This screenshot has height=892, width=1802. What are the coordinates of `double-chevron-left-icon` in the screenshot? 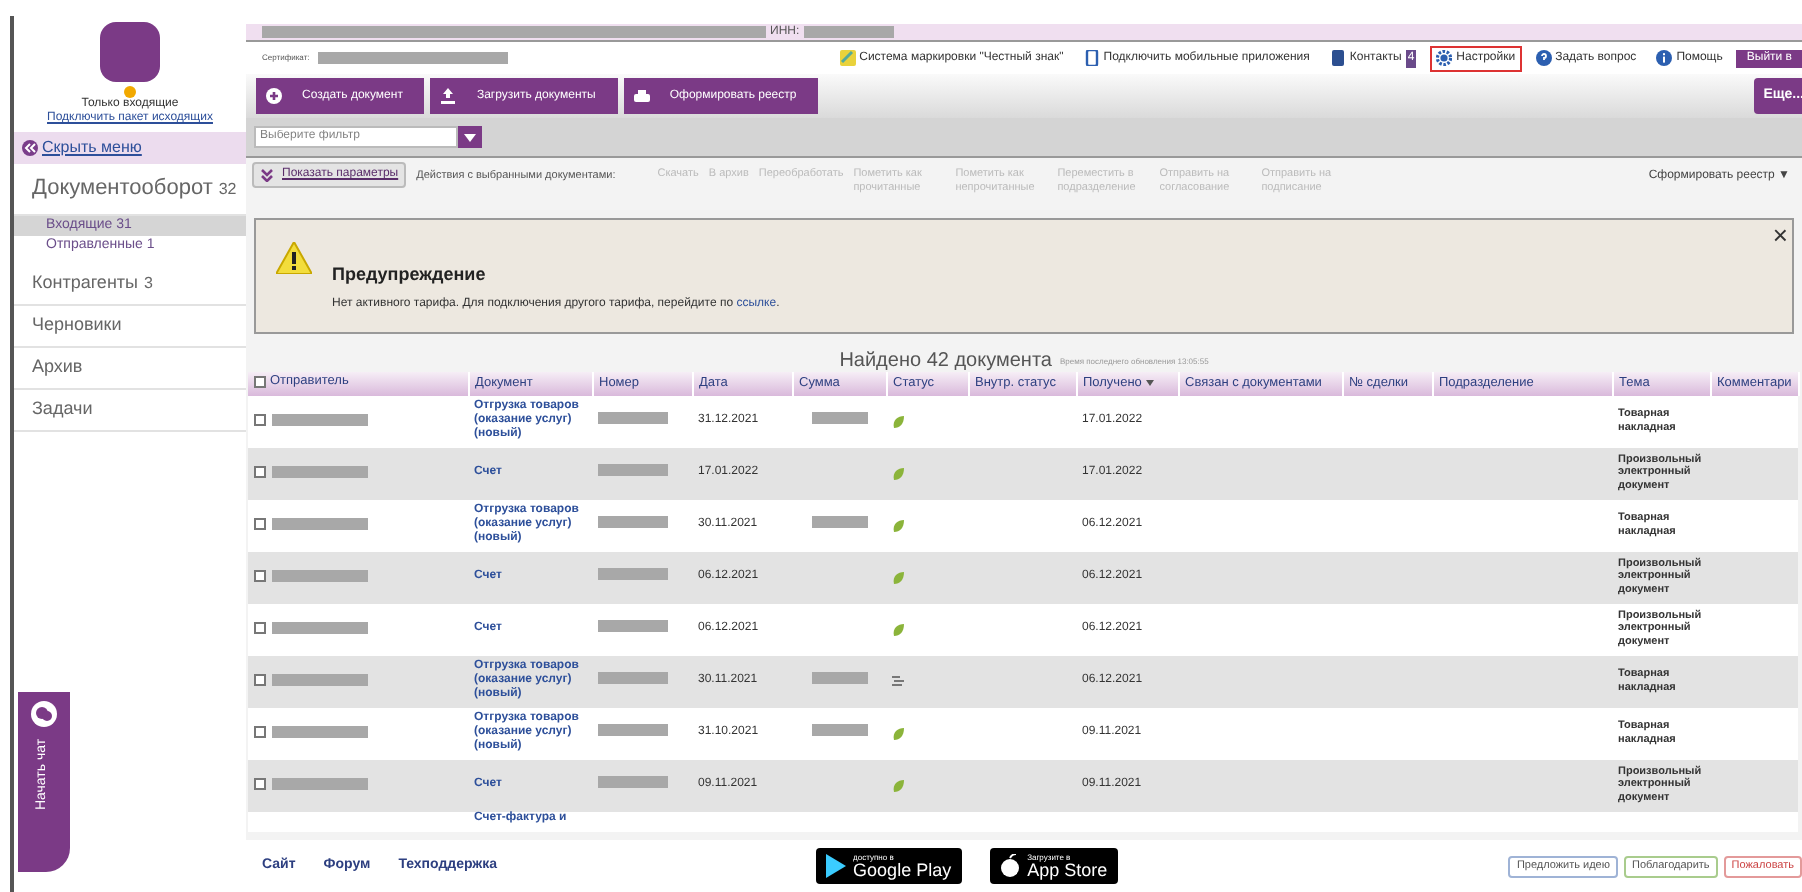 It's located at (30, 148).